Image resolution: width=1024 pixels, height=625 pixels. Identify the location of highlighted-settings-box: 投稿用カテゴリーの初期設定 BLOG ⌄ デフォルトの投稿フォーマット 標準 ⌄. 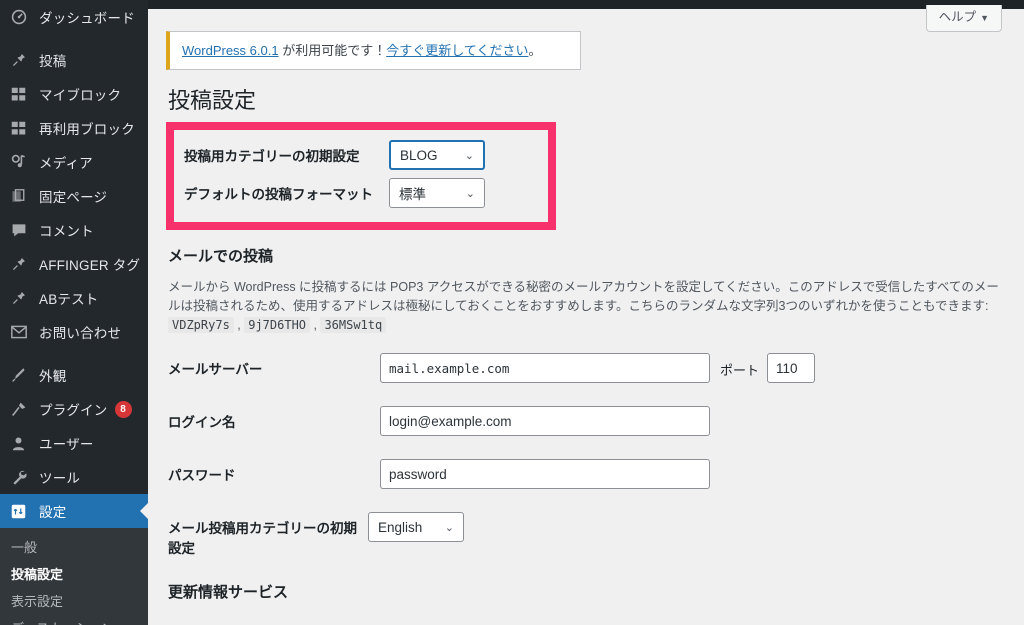
(361, 176).